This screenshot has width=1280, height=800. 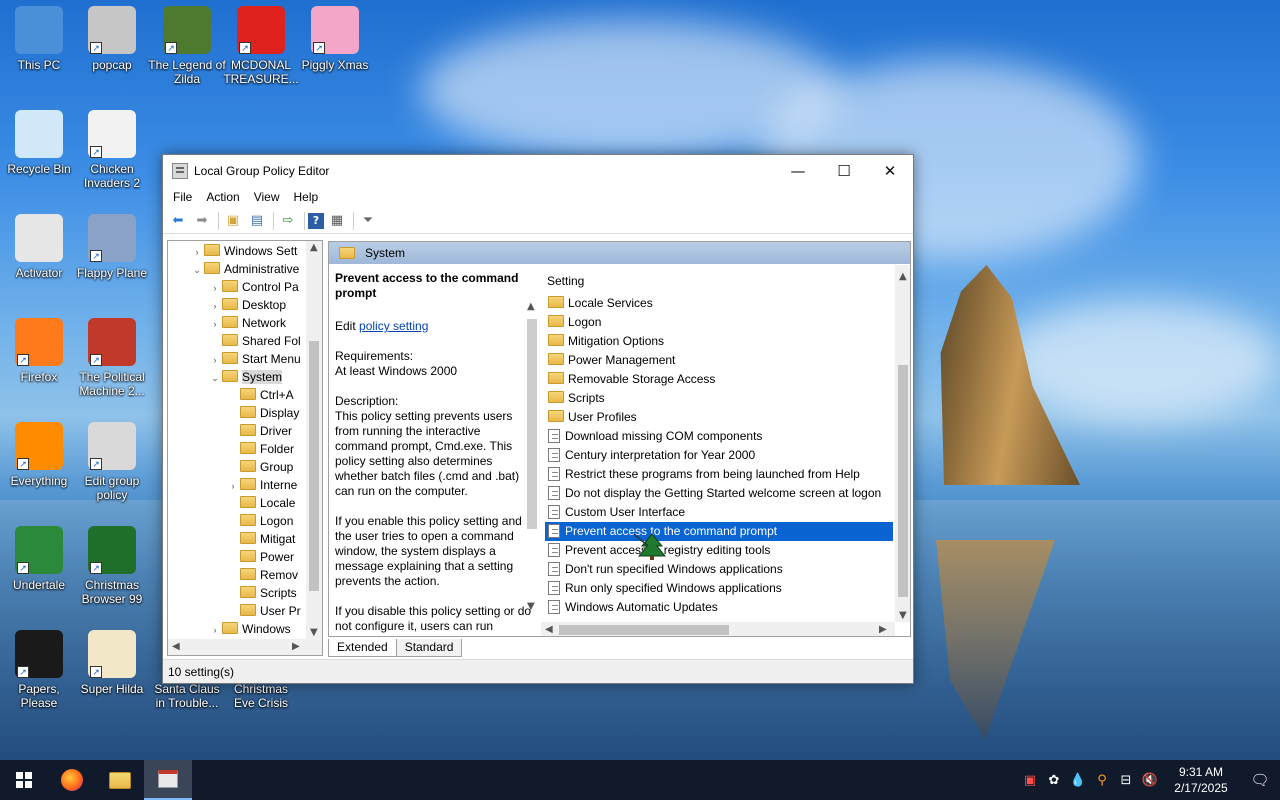 I want to click on desktop-icon-1: ↗ popcap, so click(x=112, y=39).